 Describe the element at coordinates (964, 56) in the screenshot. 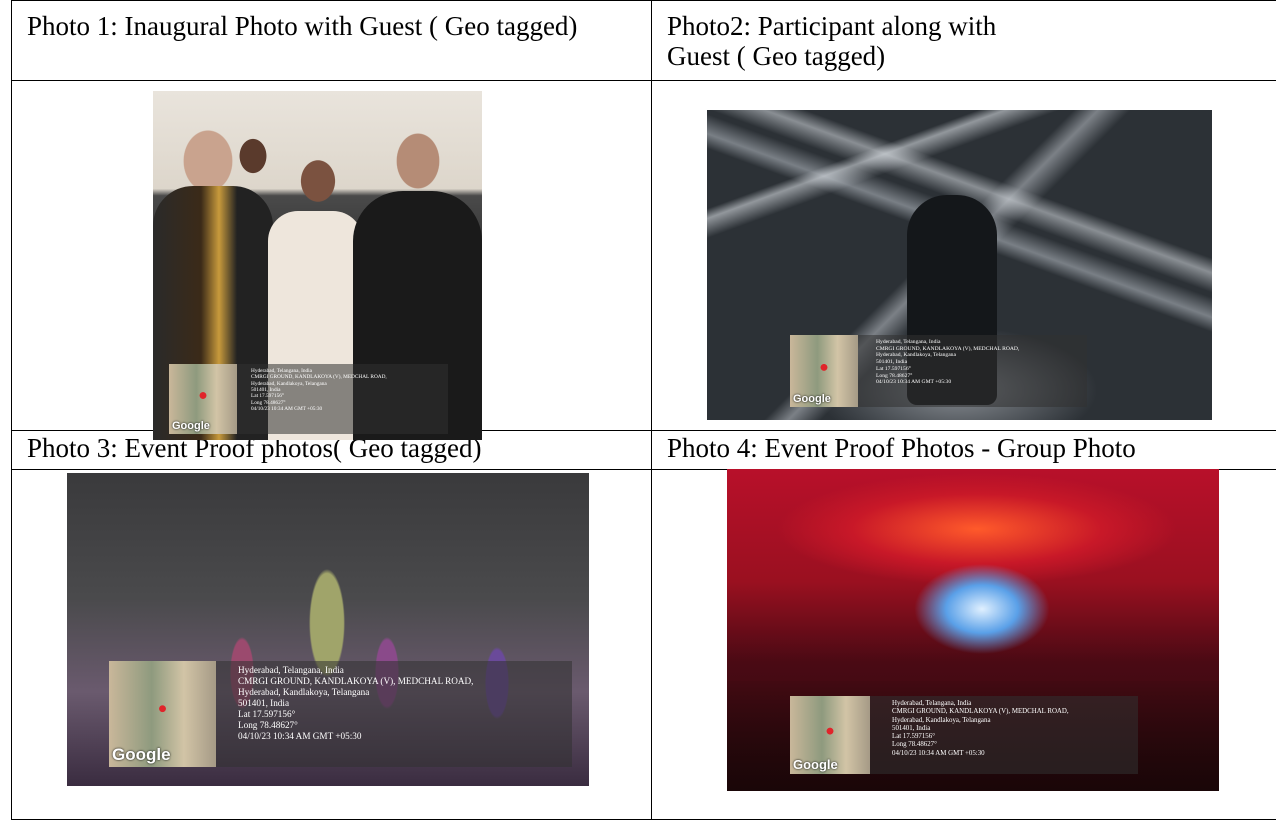

I see `caption-photo2-line2: Guest ( Geo tagged)` at that location.